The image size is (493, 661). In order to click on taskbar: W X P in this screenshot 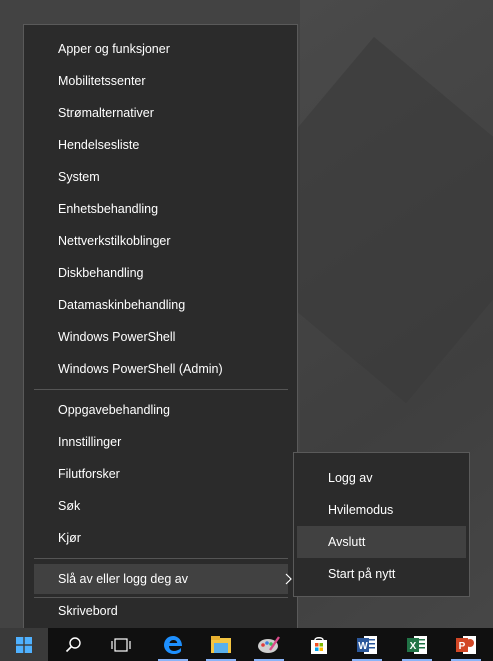, I will do `click(246, 644)`.